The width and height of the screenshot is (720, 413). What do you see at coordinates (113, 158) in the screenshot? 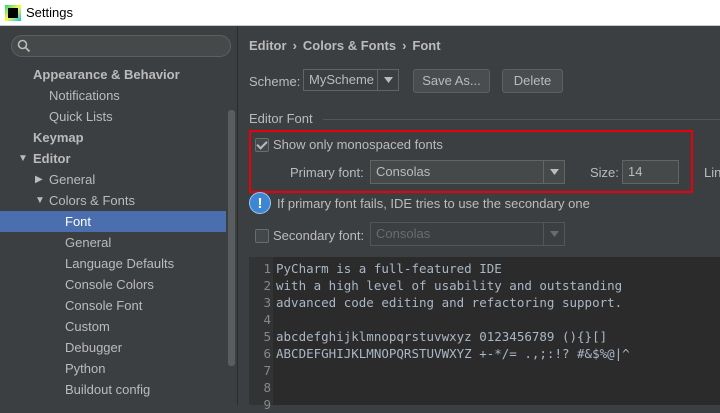
I see `tree-item-editor: ▼ Editor` at bounding box center [113, 158].